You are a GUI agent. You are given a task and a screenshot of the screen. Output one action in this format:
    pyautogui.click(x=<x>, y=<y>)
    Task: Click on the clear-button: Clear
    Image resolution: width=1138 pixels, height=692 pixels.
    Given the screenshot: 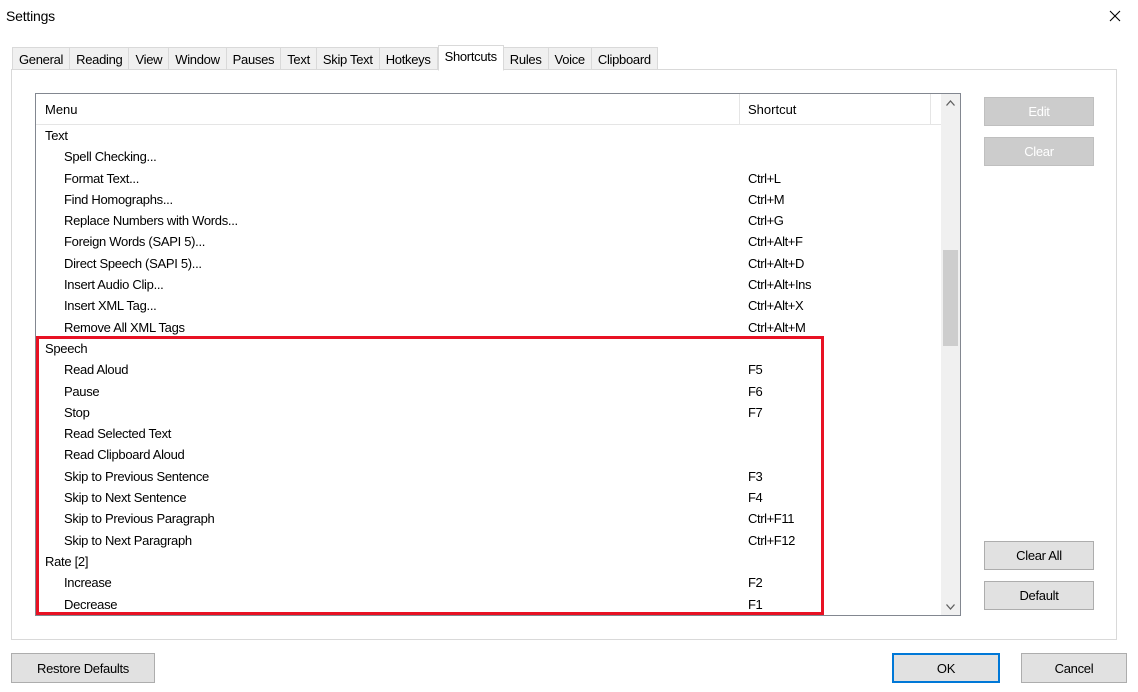 What is the action you would take?
    pyautogui.click(x=1039, y=151)
    